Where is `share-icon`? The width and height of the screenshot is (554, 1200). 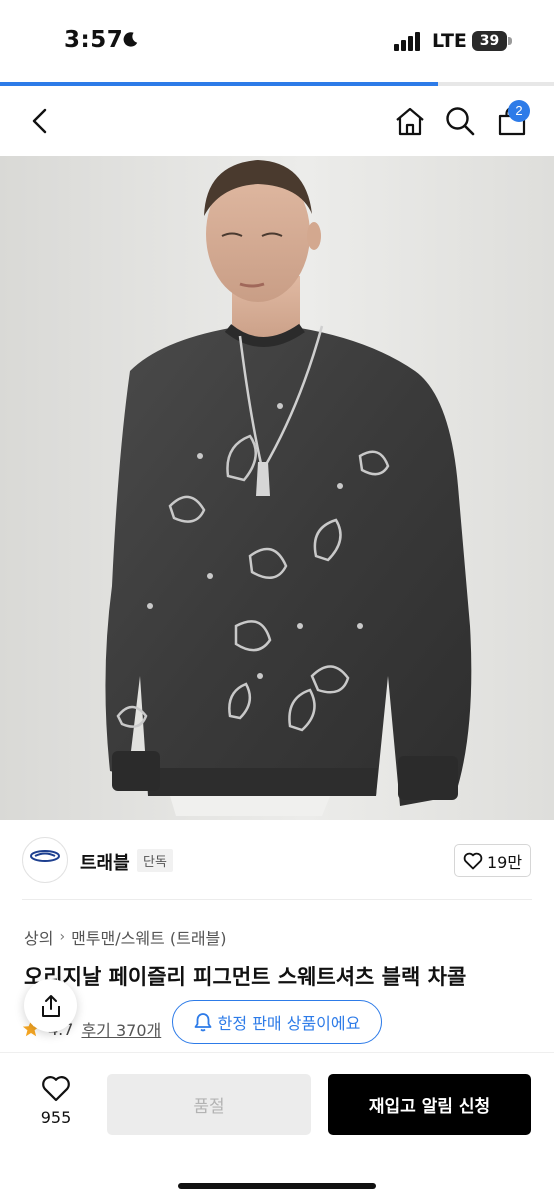
share-icon is located at coordinates (50, 1005).